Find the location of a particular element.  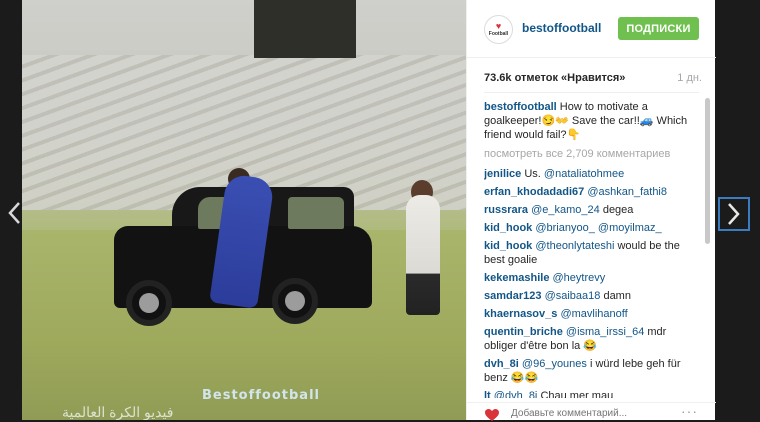

comment-username: lt is located at coordinates (487, 394).